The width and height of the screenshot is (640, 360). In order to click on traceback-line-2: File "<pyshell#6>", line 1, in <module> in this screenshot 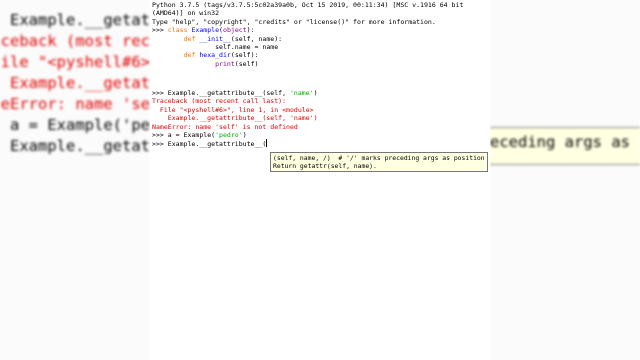, I will do `click(233, 109)`.